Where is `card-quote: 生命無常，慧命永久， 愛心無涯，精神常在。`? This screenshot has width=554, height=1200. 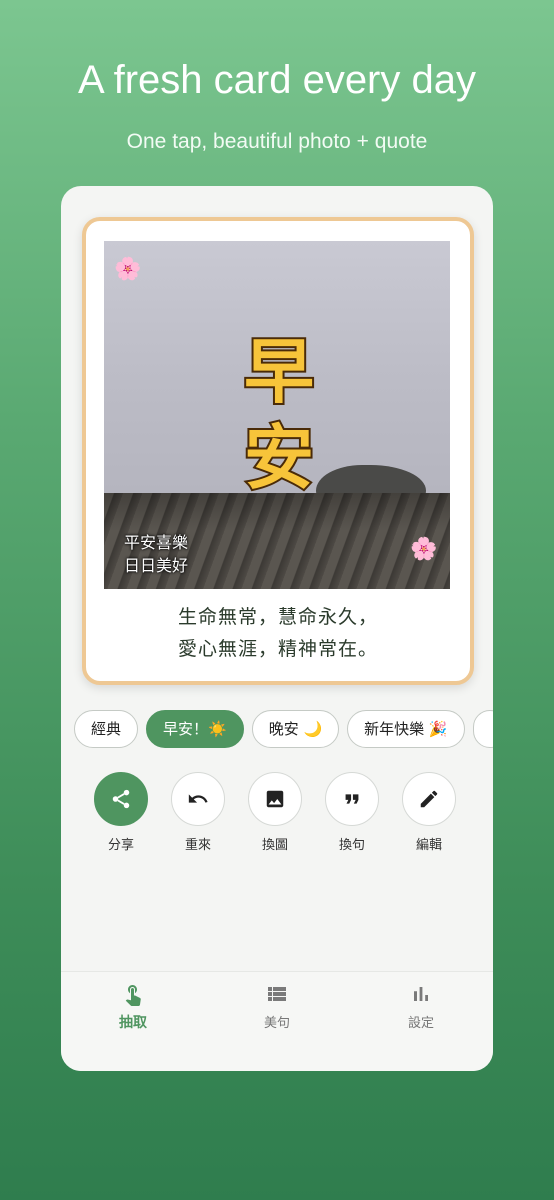
card-quote: 生命無常，慧命永久， 愛心無涯，精神常在。 is located at coordinates (277, 633).